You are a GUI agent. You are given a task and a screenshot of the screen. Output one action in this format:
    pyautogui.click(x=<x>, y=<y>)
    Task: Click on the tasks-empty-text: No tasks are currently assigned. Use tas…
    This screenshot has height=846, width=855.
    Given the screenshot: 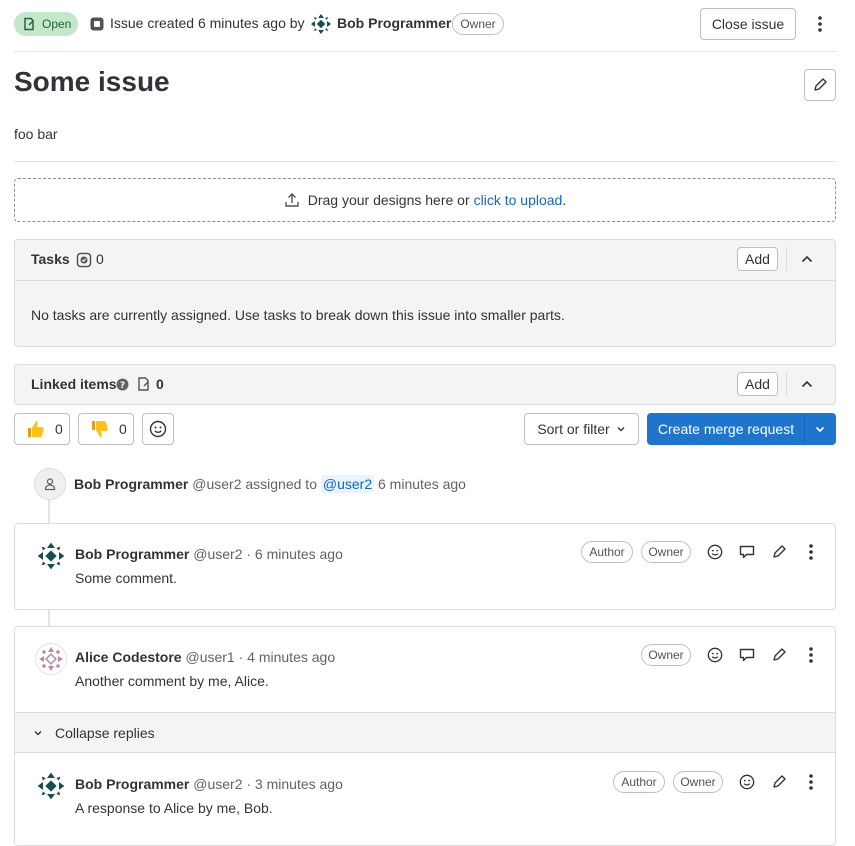 What is the action you would take?
    pyautogui.click(x=298, y=315)
    